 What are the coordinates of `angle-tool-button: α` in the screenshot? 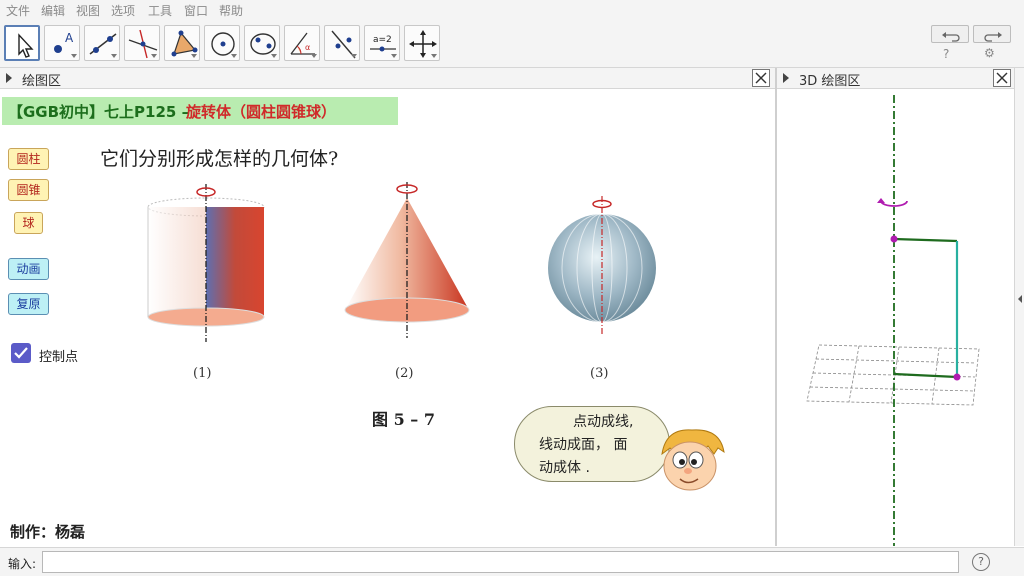 It's located at (302, 43).